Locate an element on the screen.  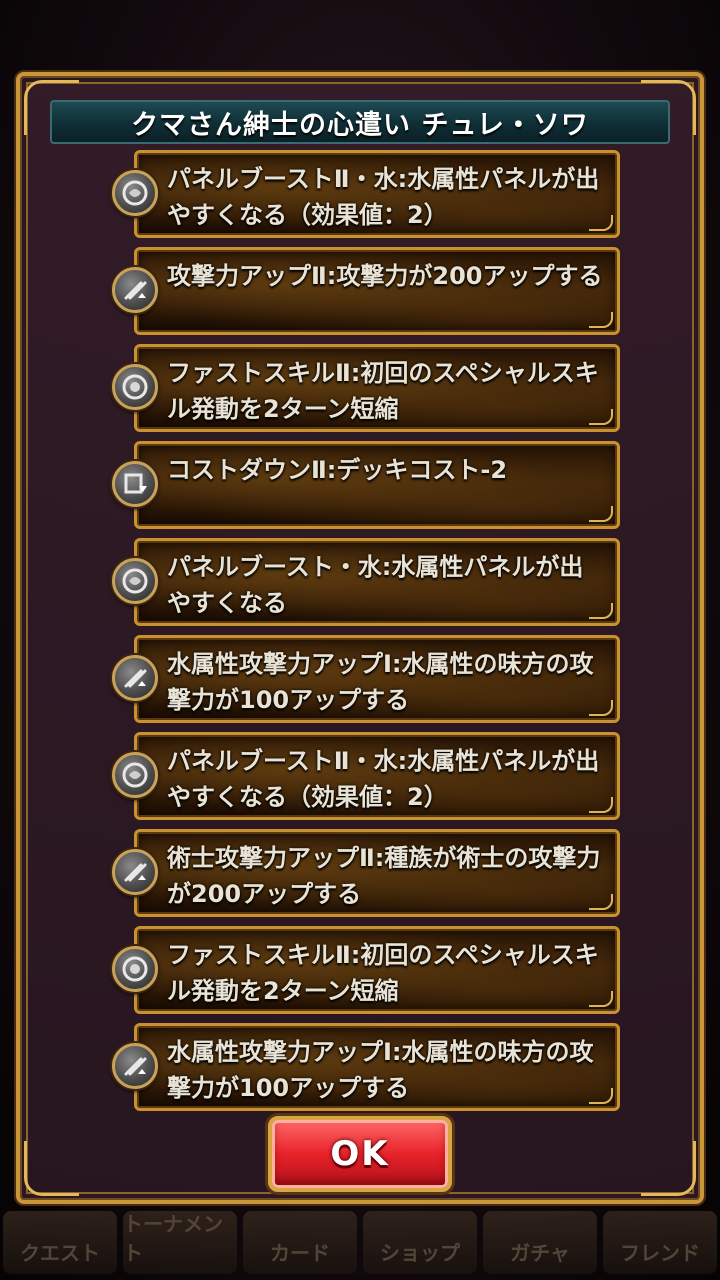
dialog-title: クマさん紳士の心遣い チュレ・ソワ is located at coordinates (360, 122).